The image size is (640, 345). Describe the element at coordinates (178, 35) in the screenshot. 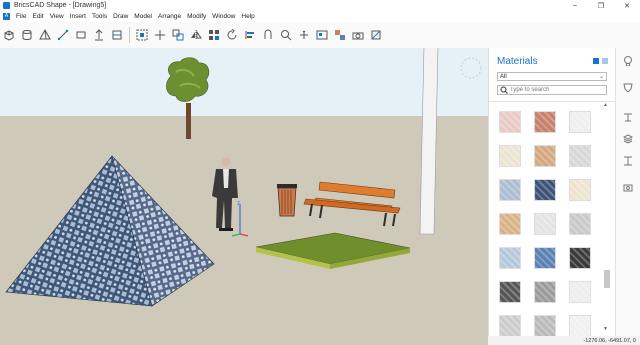

I see `copy-icon` at that location.